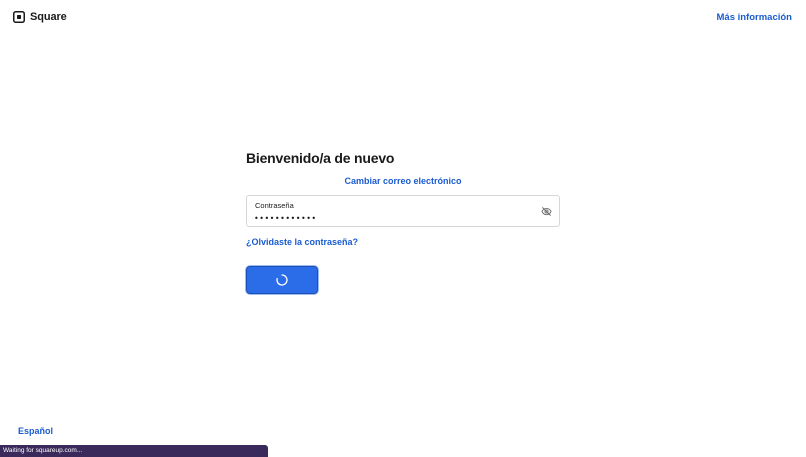 The height and width of the screenshot is (457, 806). What do you see at coordinates (19, 17) in the screenshot?
I see `square-logo-icon` at bounding box center [19, 17].